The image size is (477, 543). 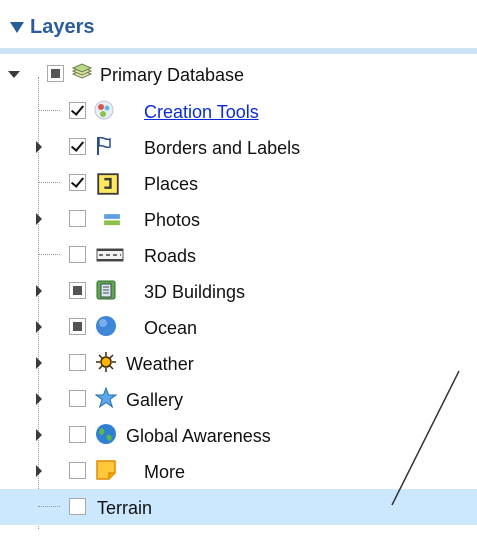 What do you see at coordinates (172, 220) in the screenshot?
I see `layer-label: Photos` at bounding box center [172, 220].